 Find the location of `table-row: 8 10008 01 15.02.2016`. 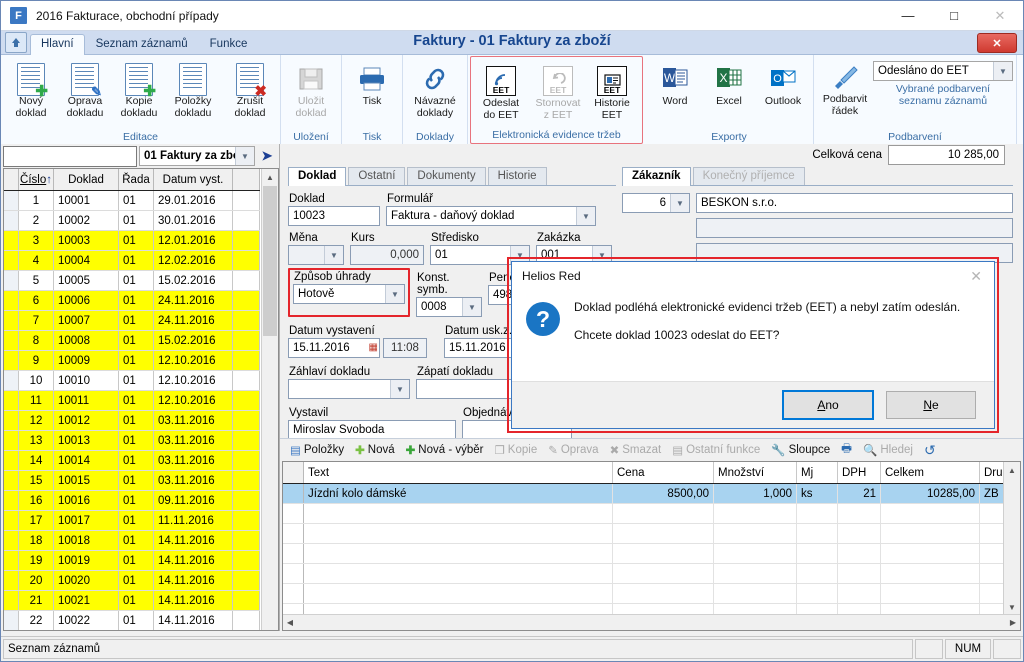

table-row: 8 10008 01 15.02.2016 is located at coordinates (132, 340).